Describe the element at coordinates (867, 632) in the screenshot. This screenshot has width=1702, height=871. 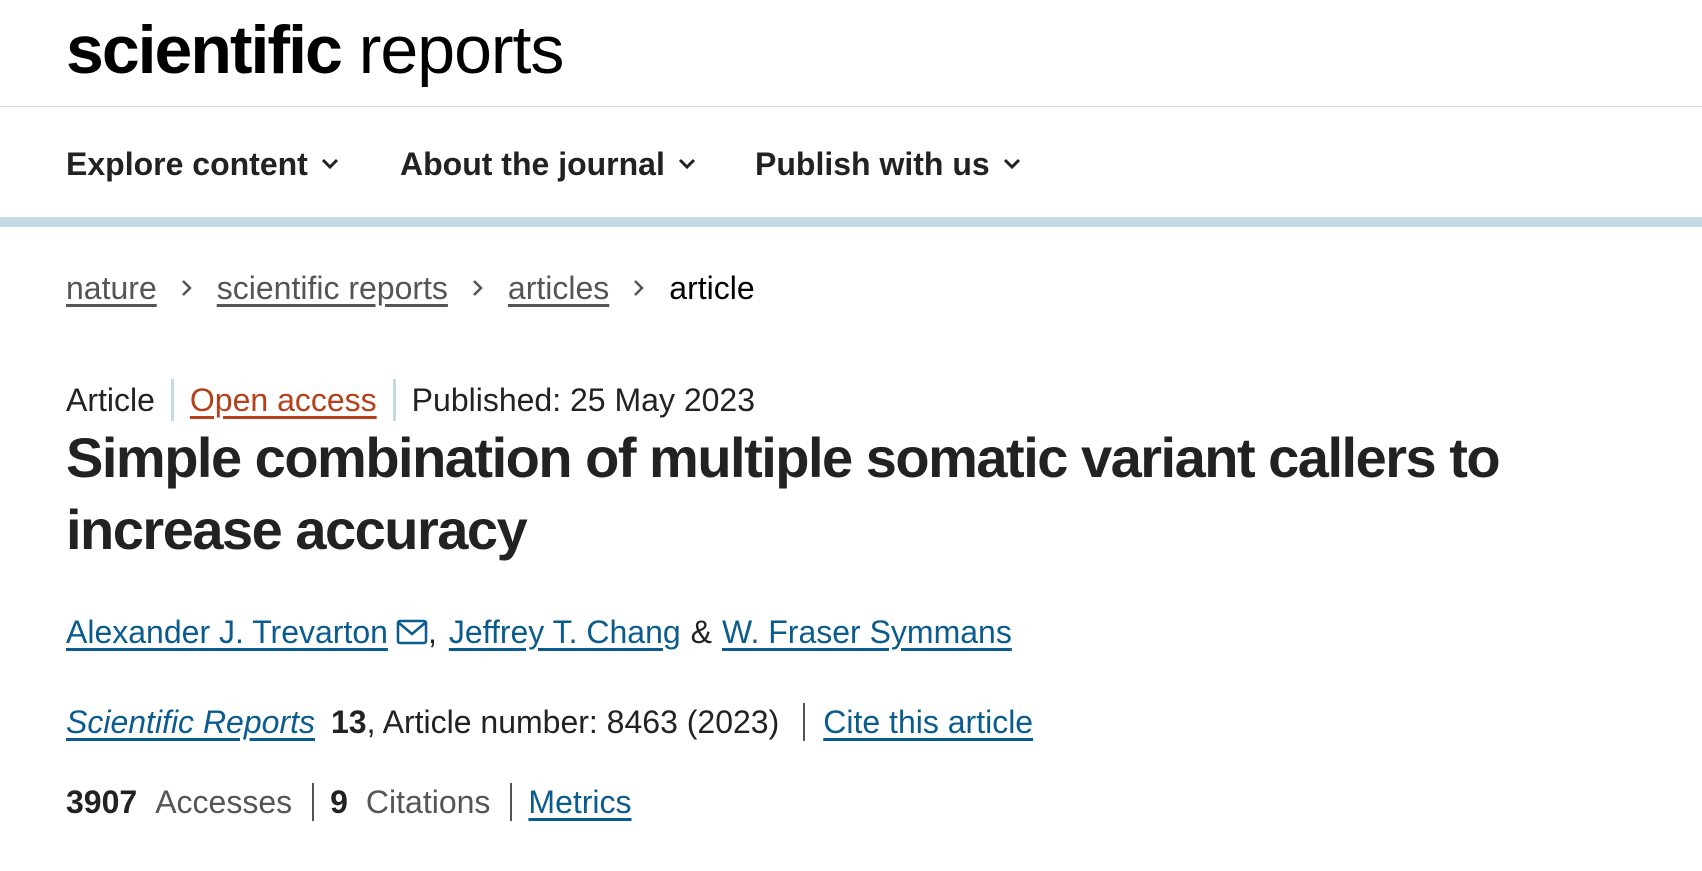
I see `author-link: W. Fraser Symmans` at that location.